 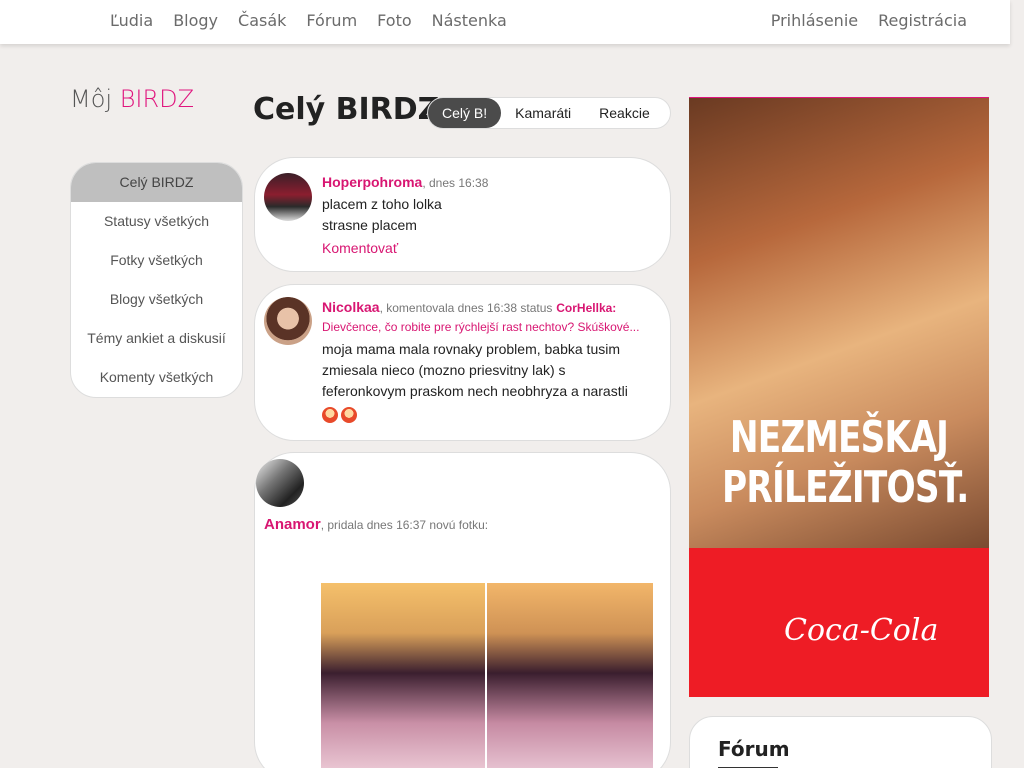 I want to click on ad-headline-line: NEZMEŠKAJ, so click(x=839, y=437).